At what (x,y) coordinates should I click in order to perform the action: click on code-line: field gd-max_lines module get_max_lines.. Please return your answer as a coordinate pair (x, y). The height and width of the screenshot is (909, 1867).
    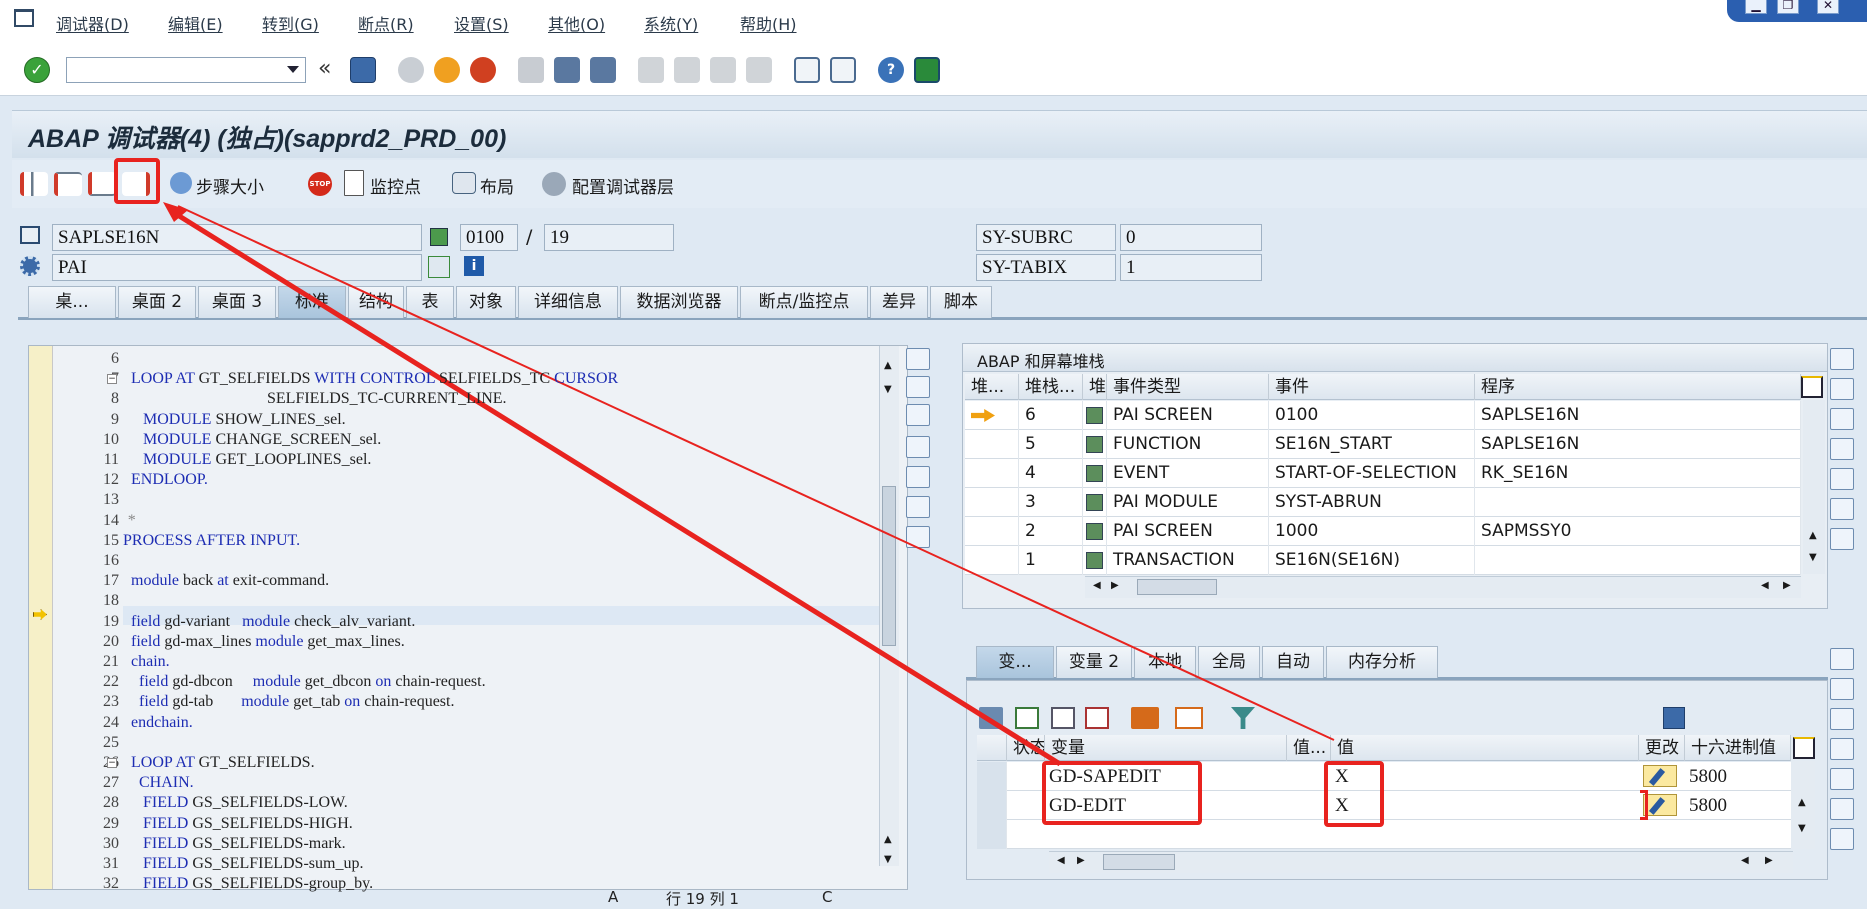
    Looking at the image, I should click on (264, 642).